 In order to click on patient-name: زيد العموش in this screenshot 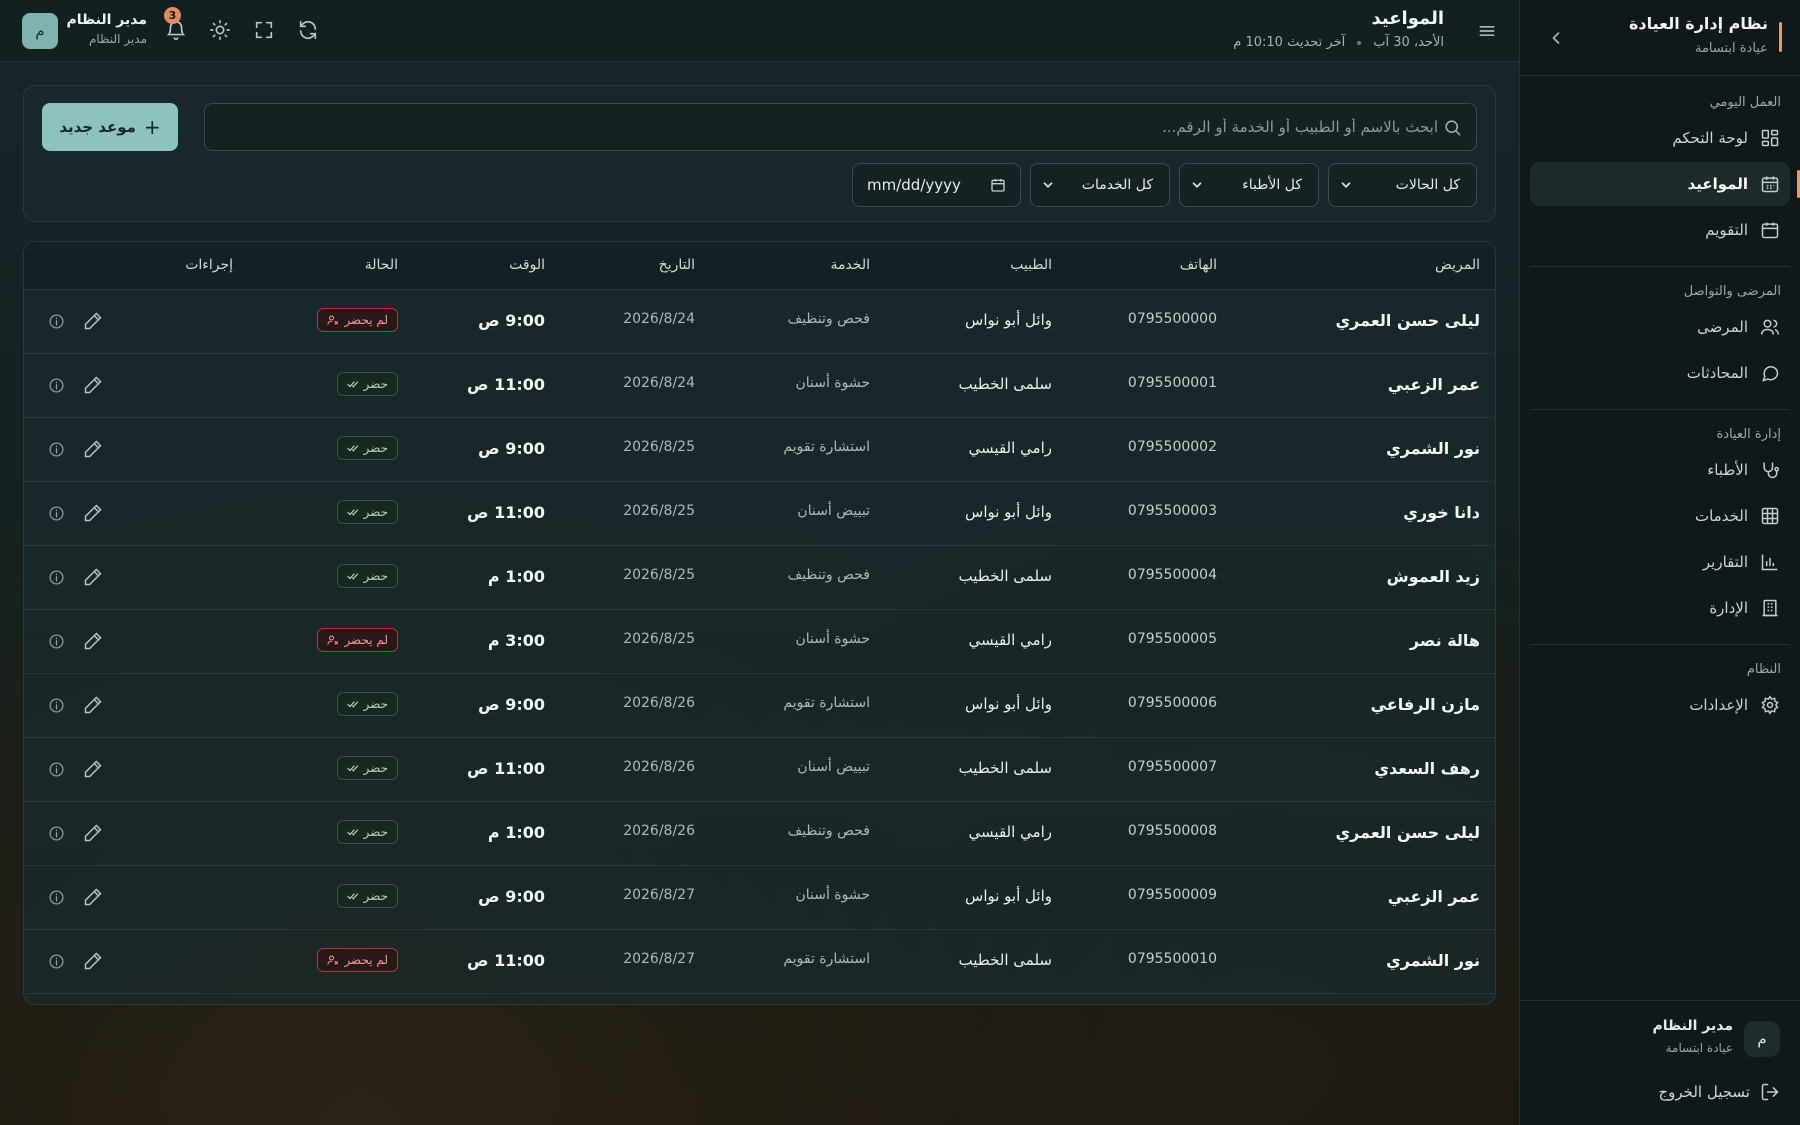, I will do `click(1433, 576)`.